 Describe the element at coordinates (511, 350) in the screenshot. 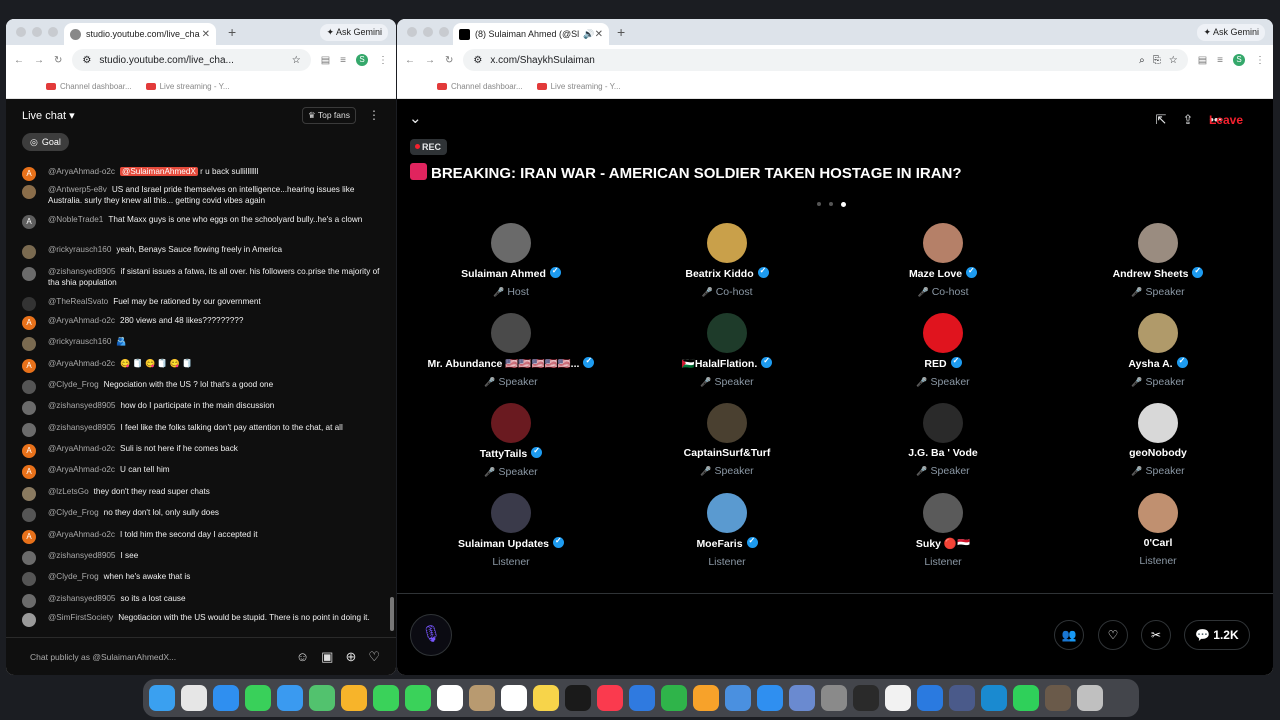

I see `participant-card: Mr. Abundance 🇺🇸🇺🇸🇺🇸🇺🇸🇺🇸... 🎤Speaker` at that location.